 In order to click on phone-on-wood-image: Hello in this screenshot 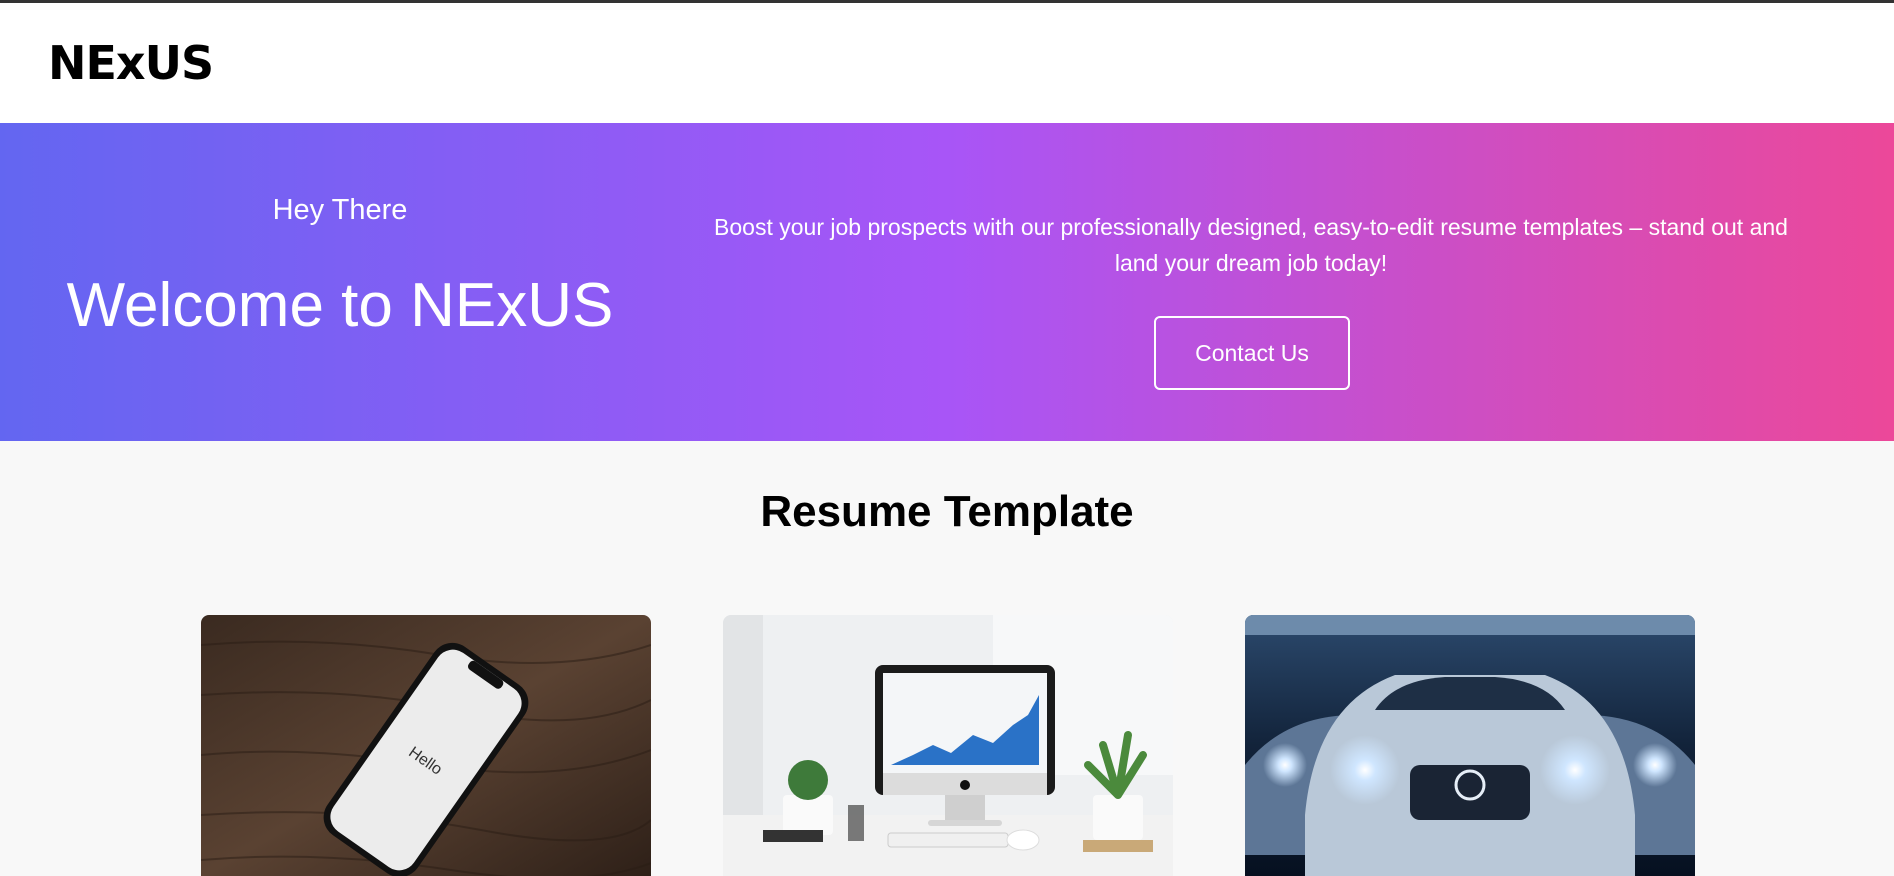, I will do `click(426, 745)`.